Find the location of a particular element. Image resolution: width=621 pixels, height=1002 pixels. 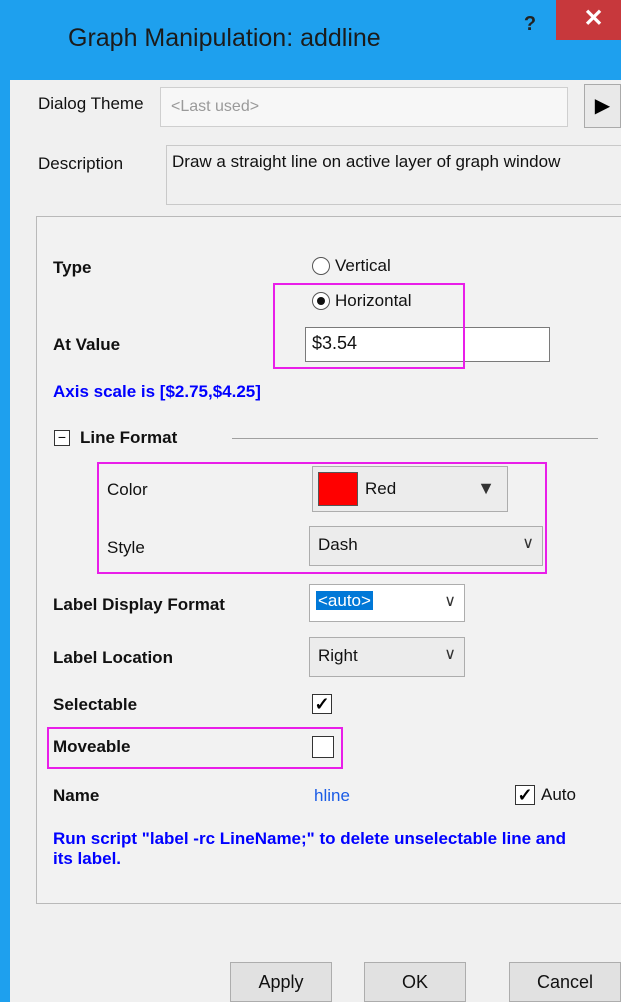

at-value-label: At Value is located at coordinates (87, 344).